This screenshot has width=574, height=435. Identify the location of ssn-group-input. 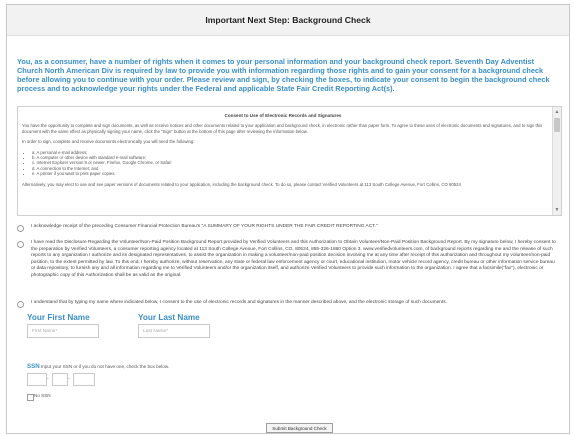
(60, 379).